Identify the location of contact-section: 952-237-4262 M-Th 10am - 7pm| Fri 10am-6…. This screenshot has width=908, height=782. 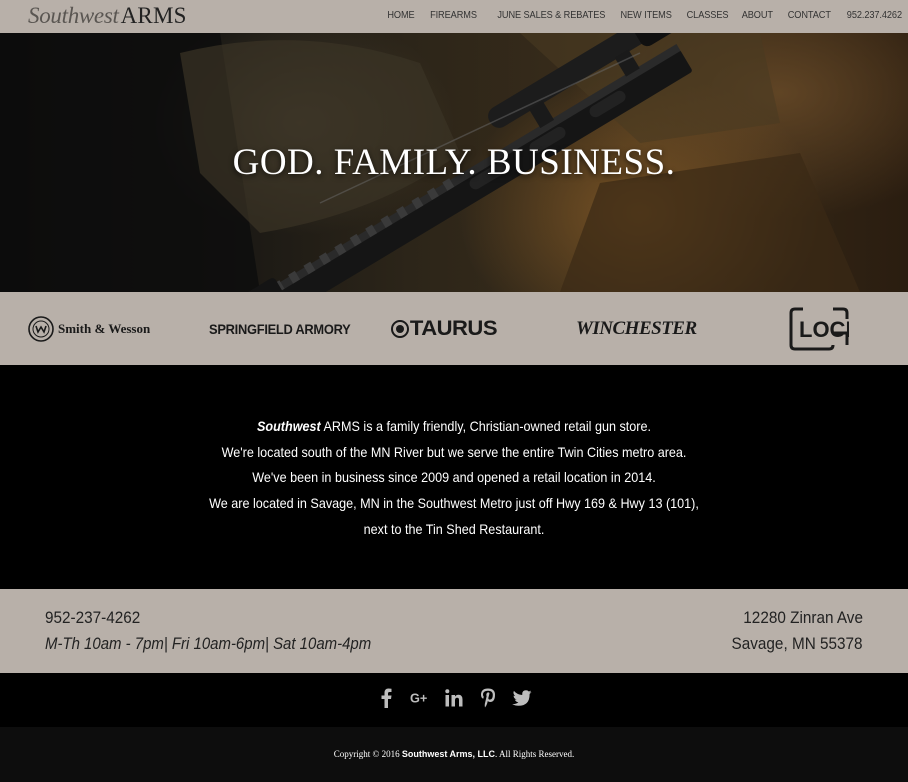
(454, 631).